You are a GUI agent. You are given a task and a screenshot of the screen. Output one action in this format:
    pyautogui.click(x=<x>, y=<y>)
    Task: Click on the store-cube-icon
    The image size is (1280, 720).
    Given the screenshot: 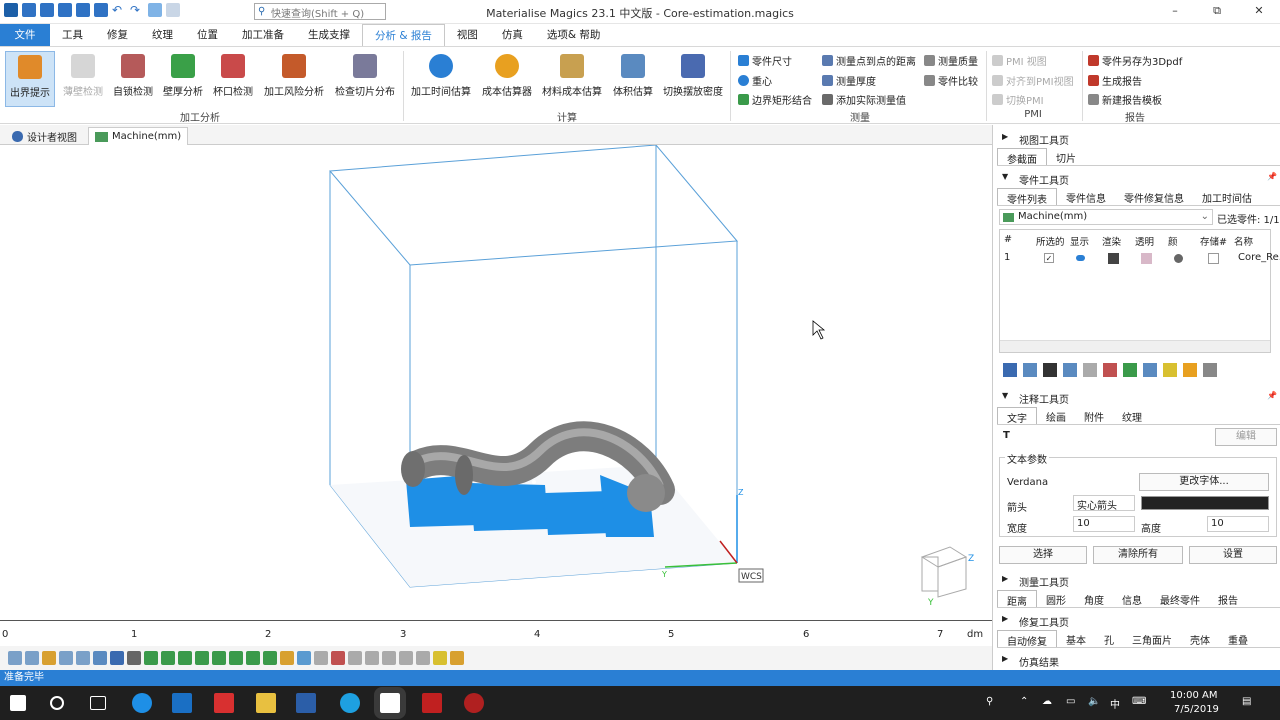 What is the action you would take?
    pyautogui.click(x=1213, y=258)
    